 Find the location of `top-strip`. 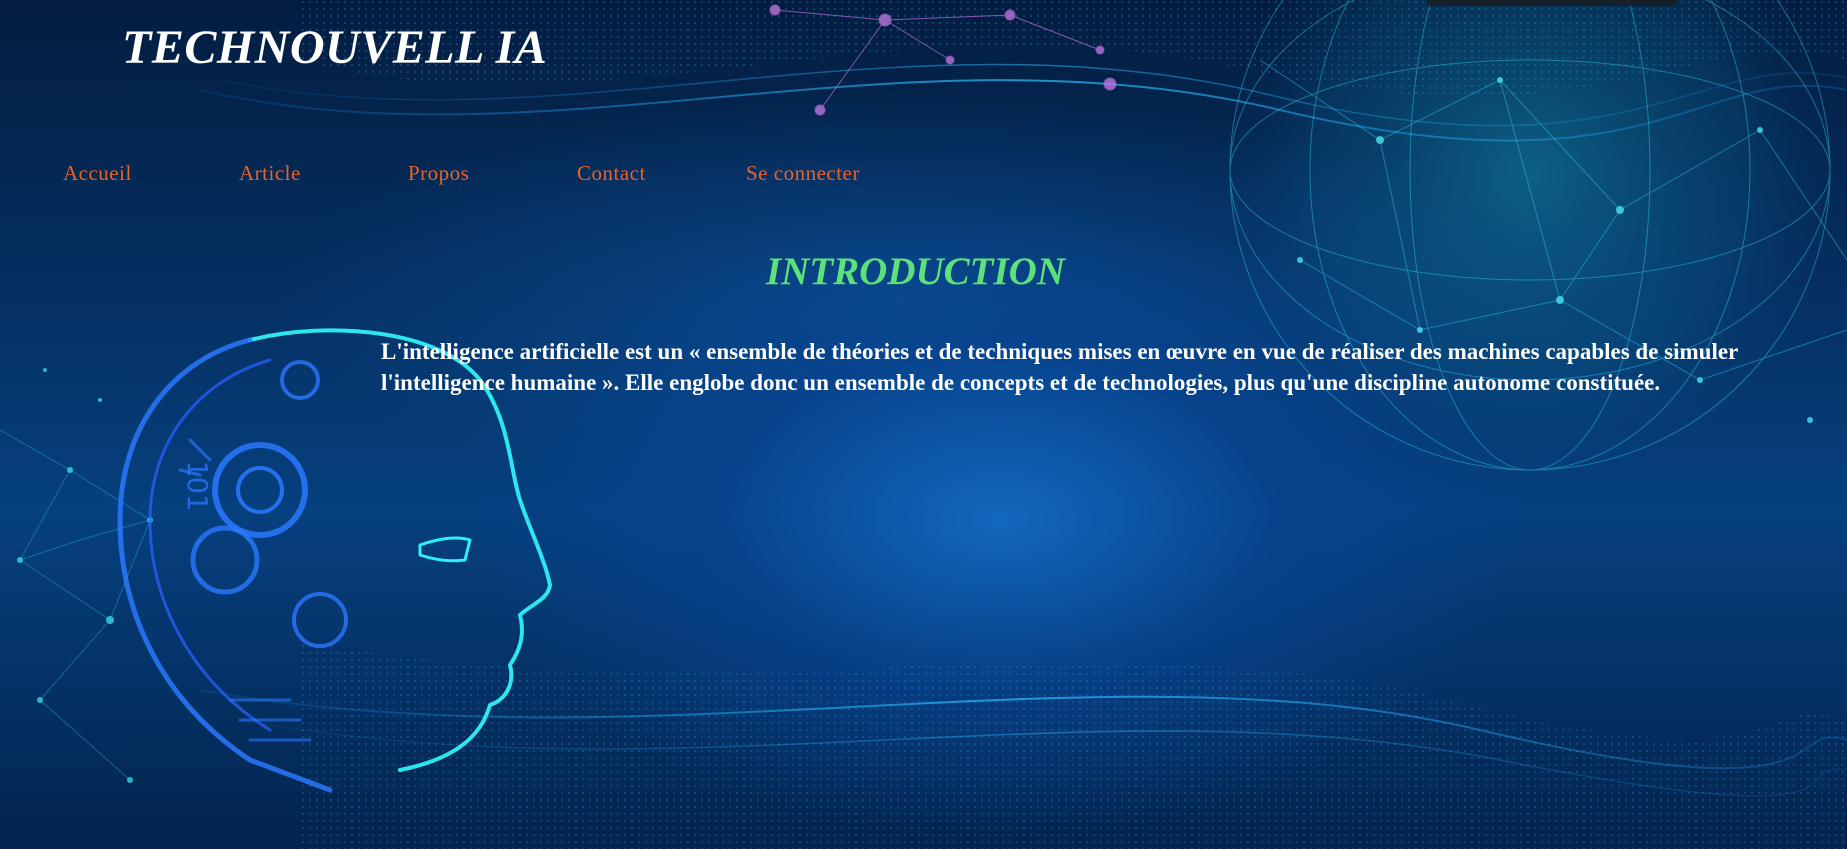

top-strip is located at coordinates (1552, 3).